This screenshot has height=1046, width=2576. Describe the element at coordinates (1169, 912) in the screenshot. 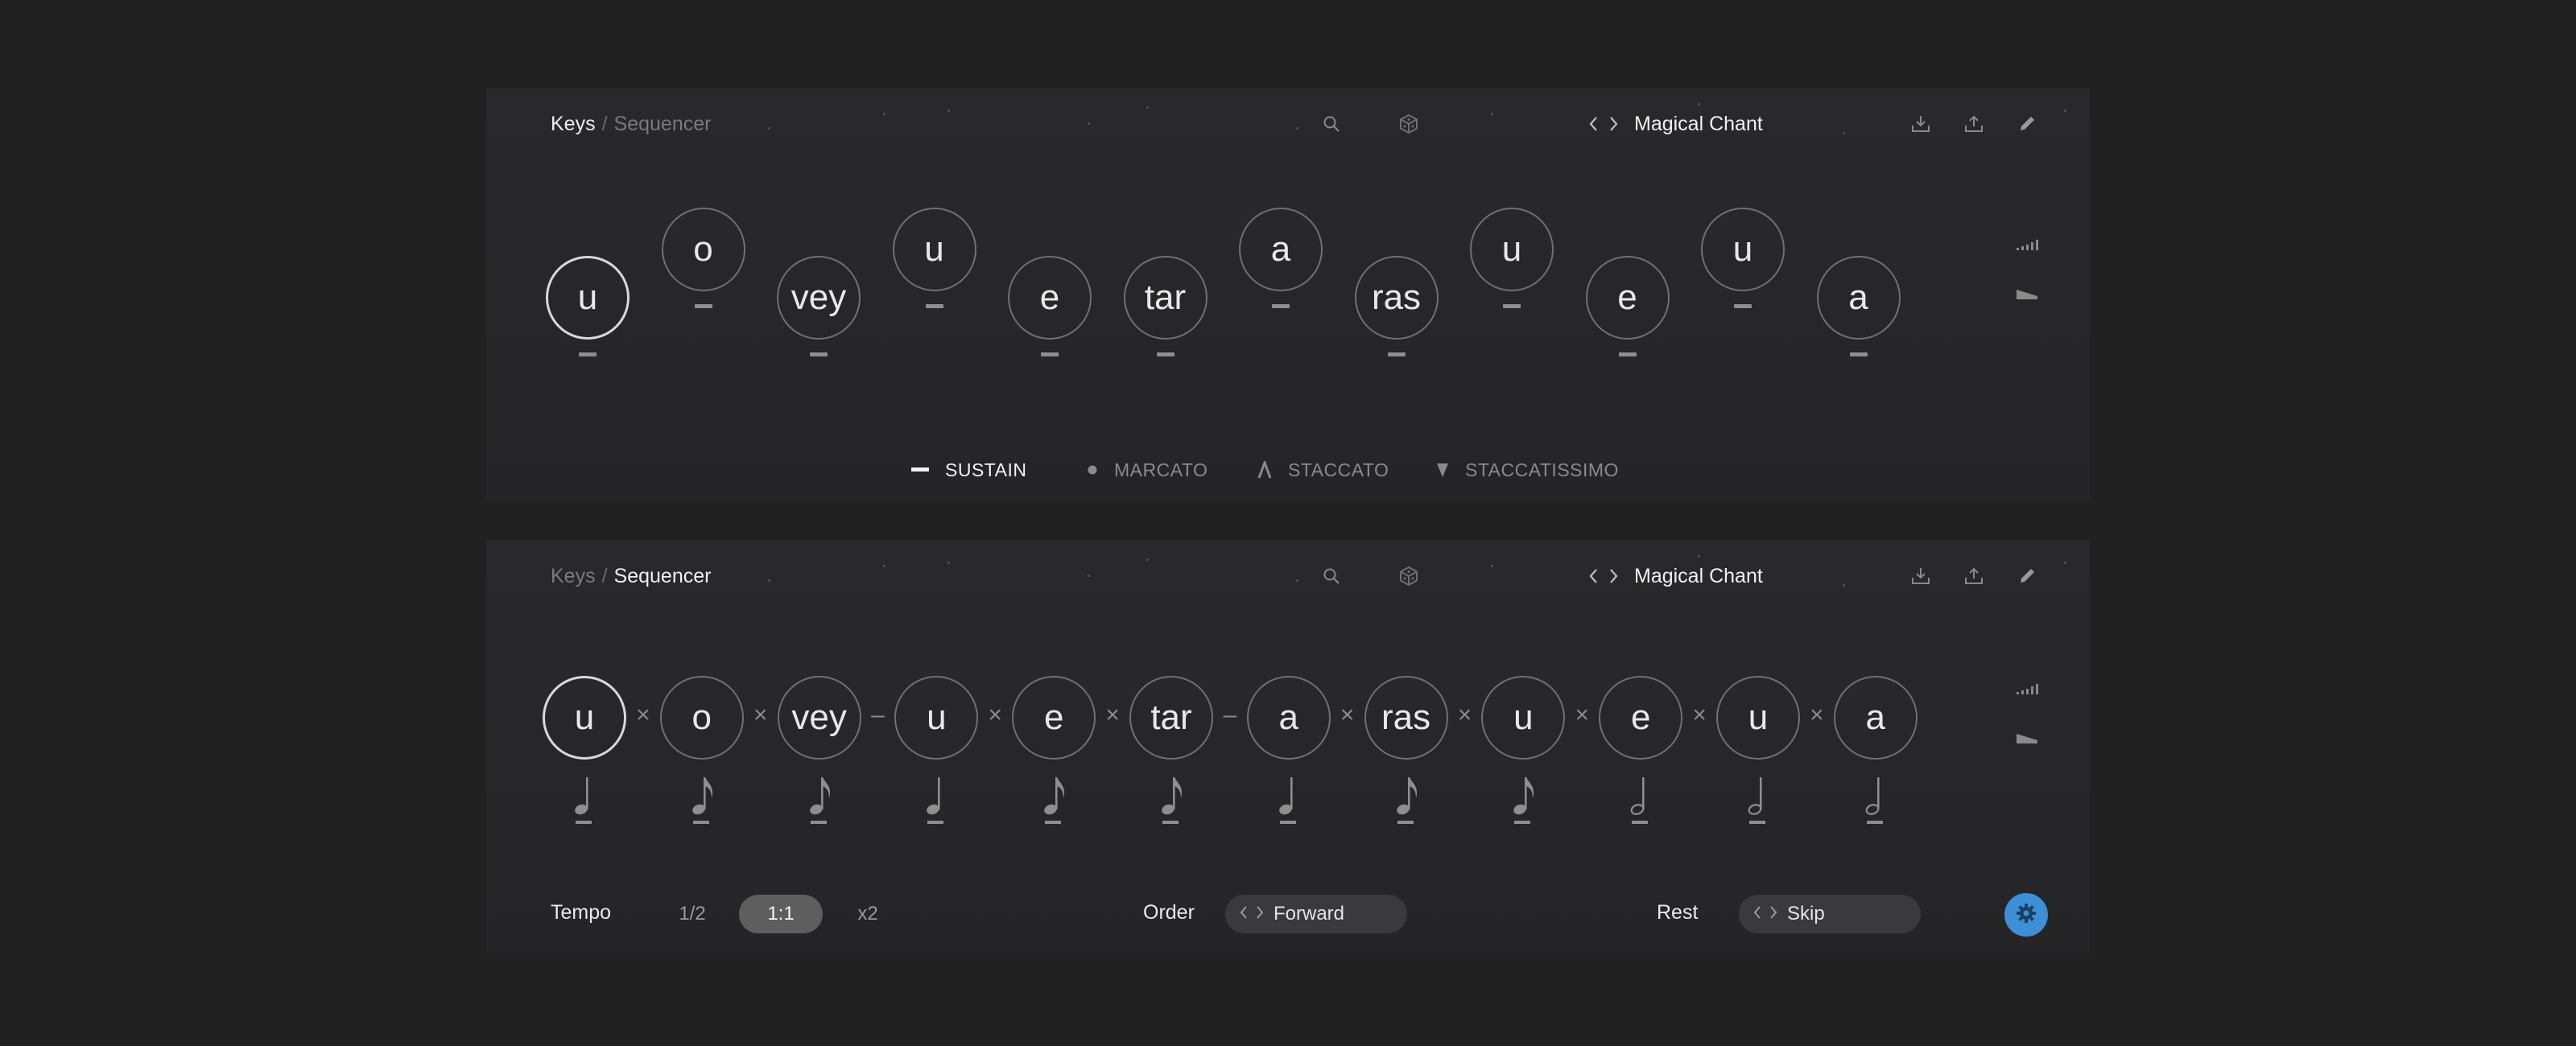

I see `order-label: Order` at that location.